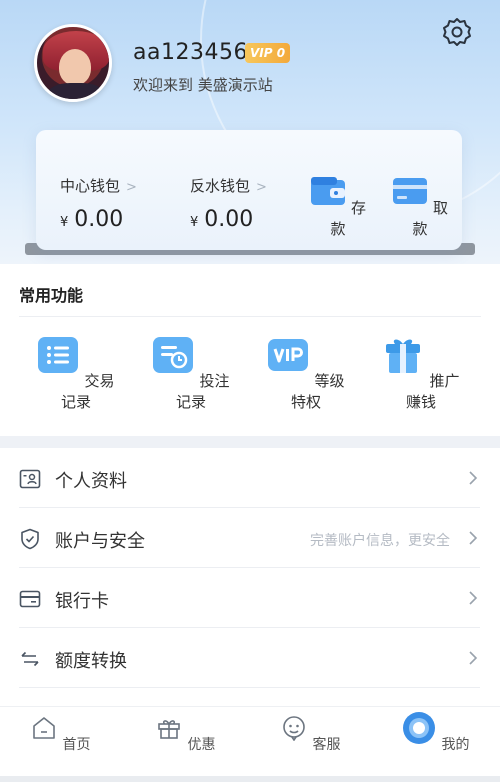 The height and width of the screenshot is (782, 500). I want to click on center-wallet-link: 中心钱包 >, so click(98, 185).